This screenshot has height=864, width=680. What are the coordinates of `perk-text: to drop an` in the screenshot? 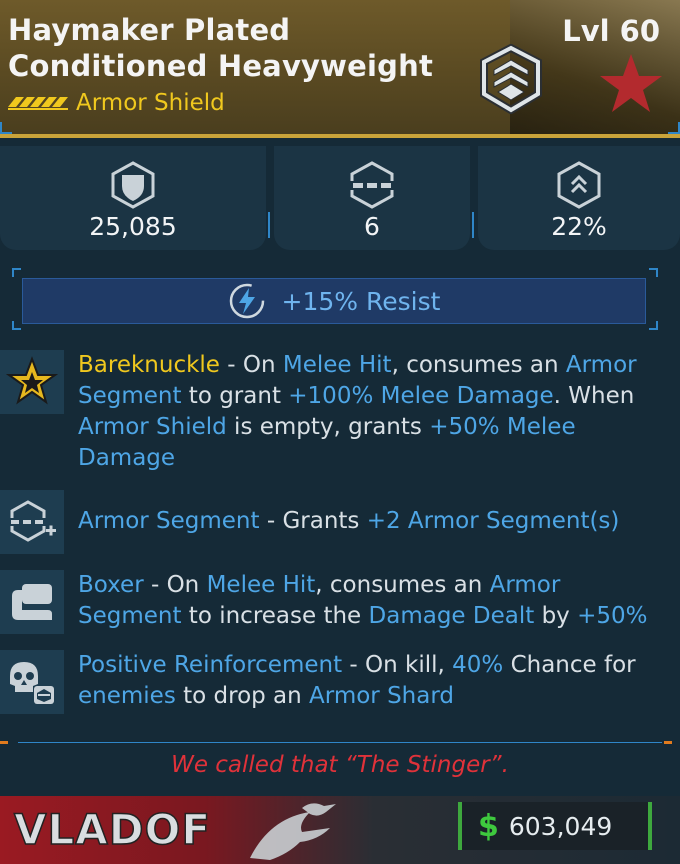 It's located at (242, 696).